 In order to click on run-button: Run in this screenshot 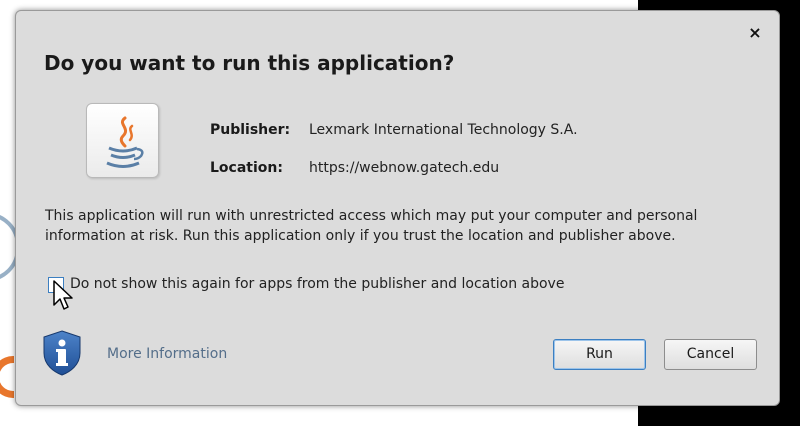, I will do `click(599, 354)`.